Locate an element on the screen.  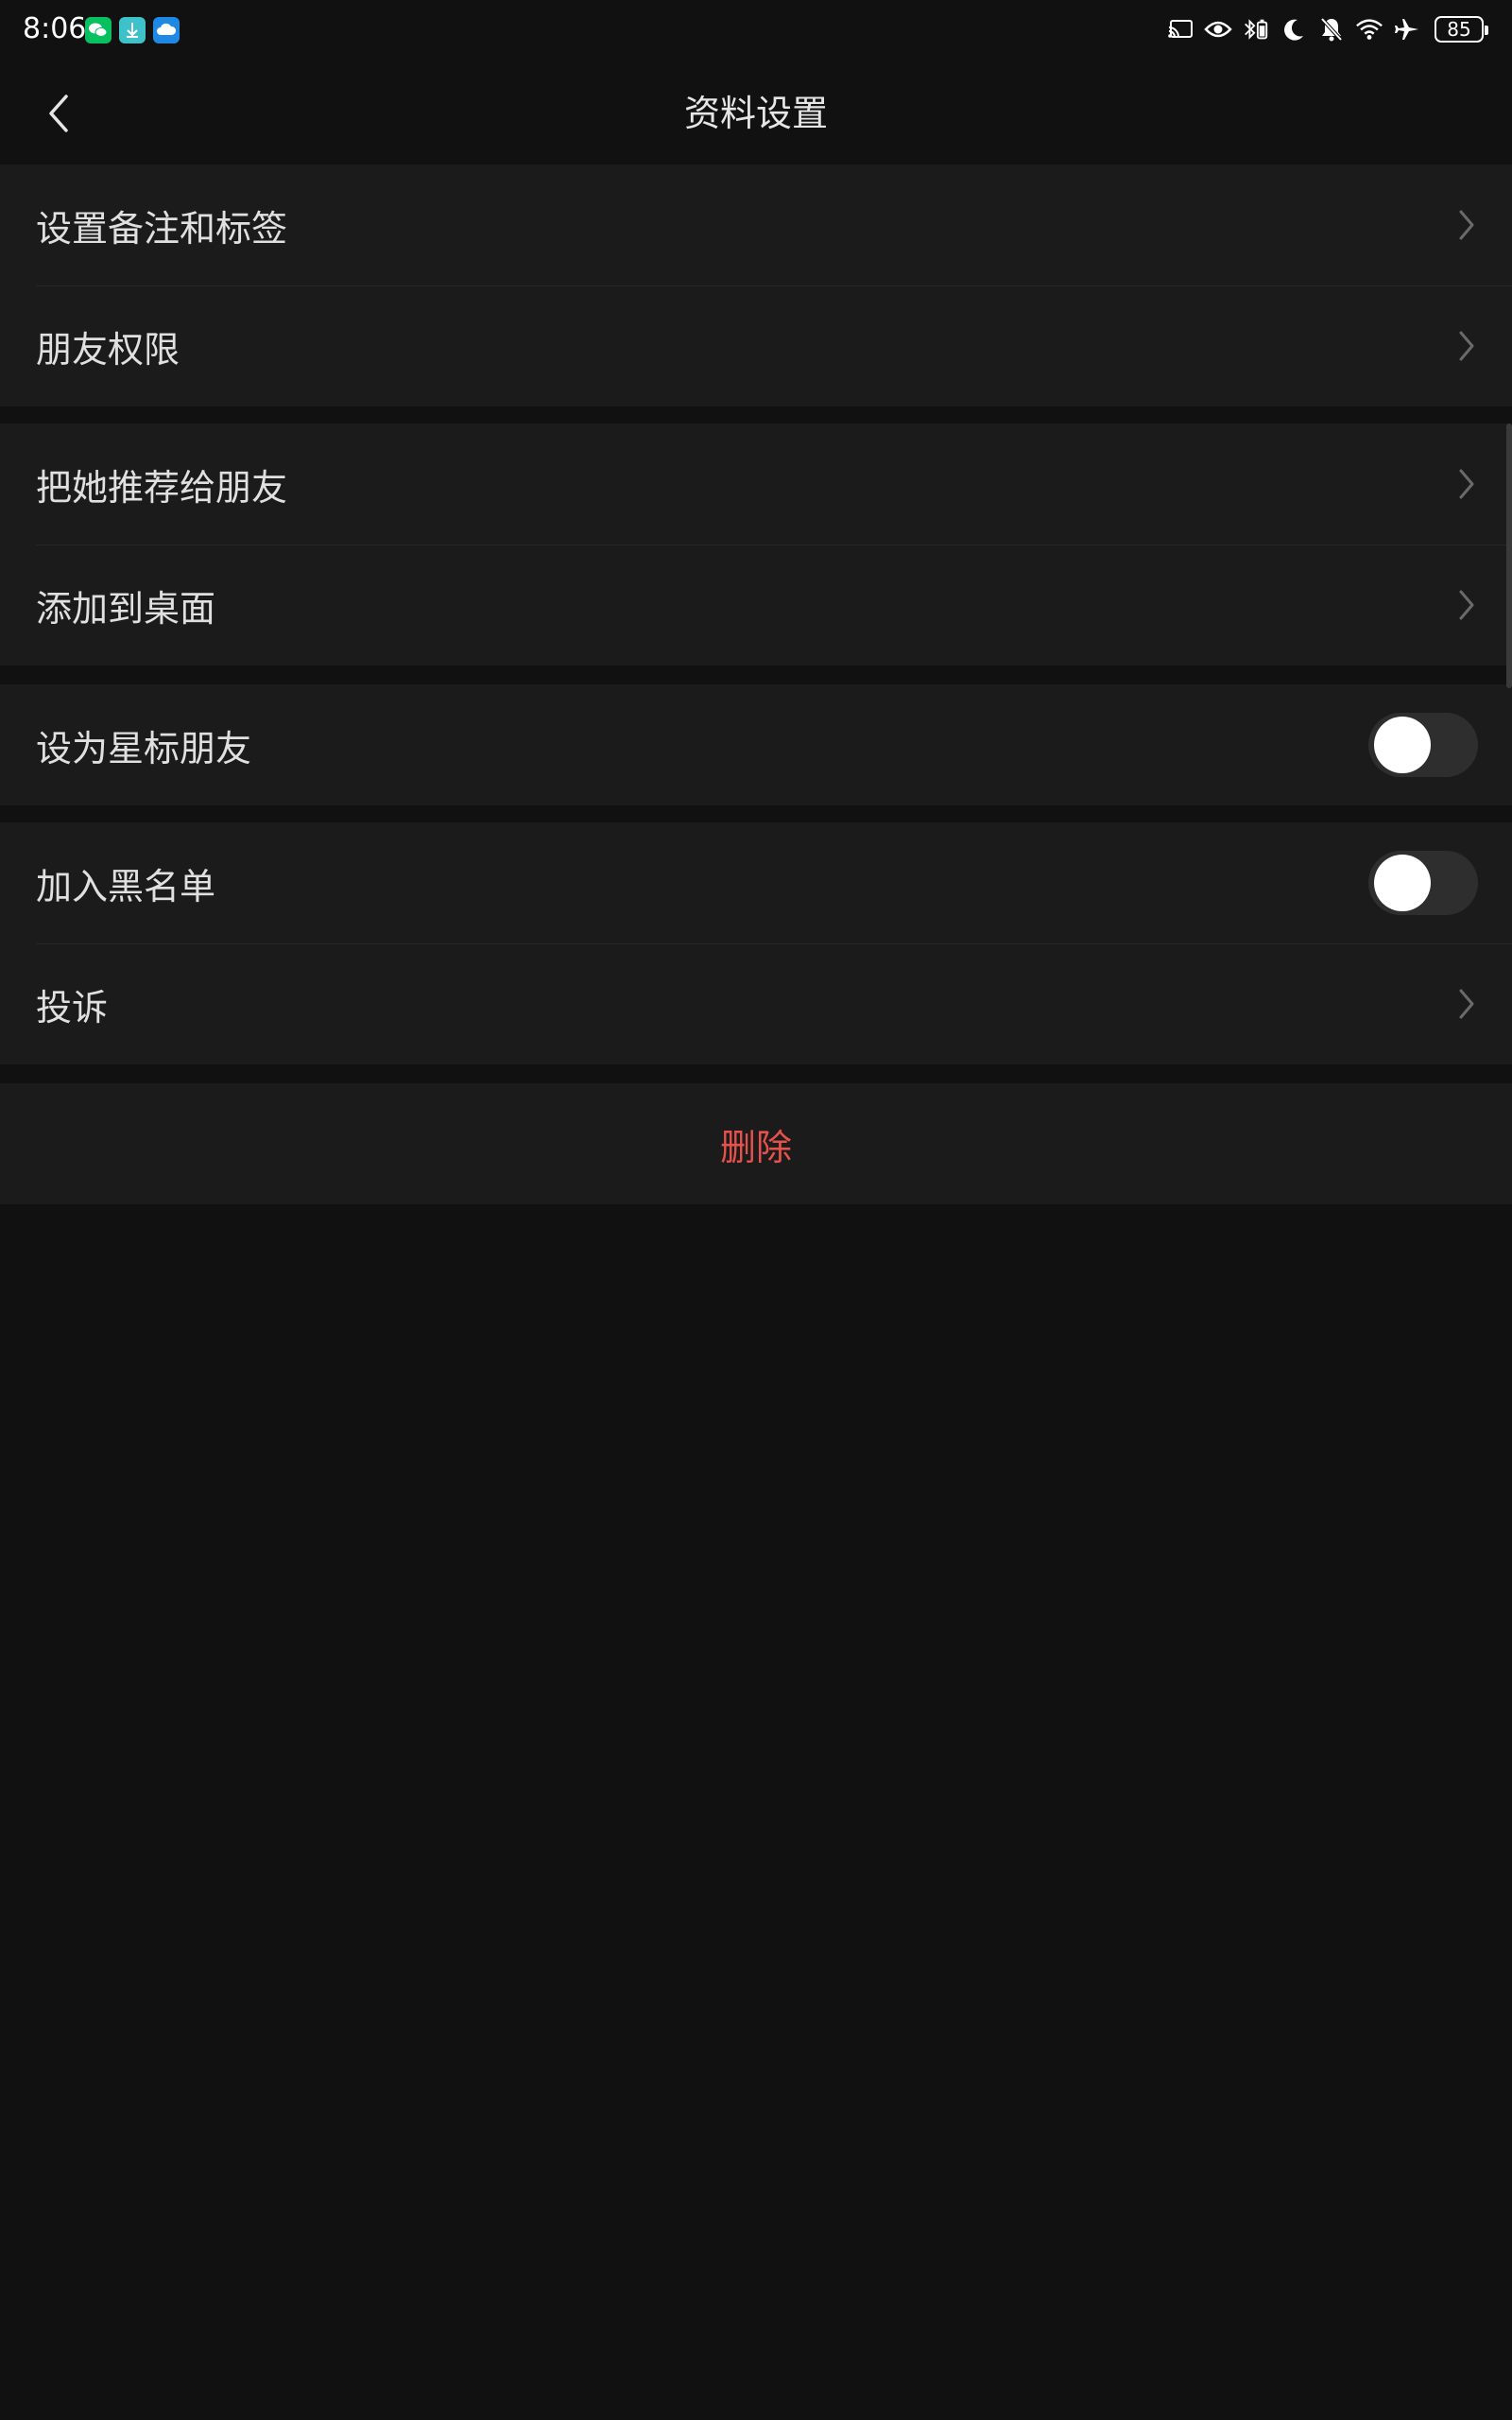
row-label: 加入黑名单 is located at coordinates (126, 886).